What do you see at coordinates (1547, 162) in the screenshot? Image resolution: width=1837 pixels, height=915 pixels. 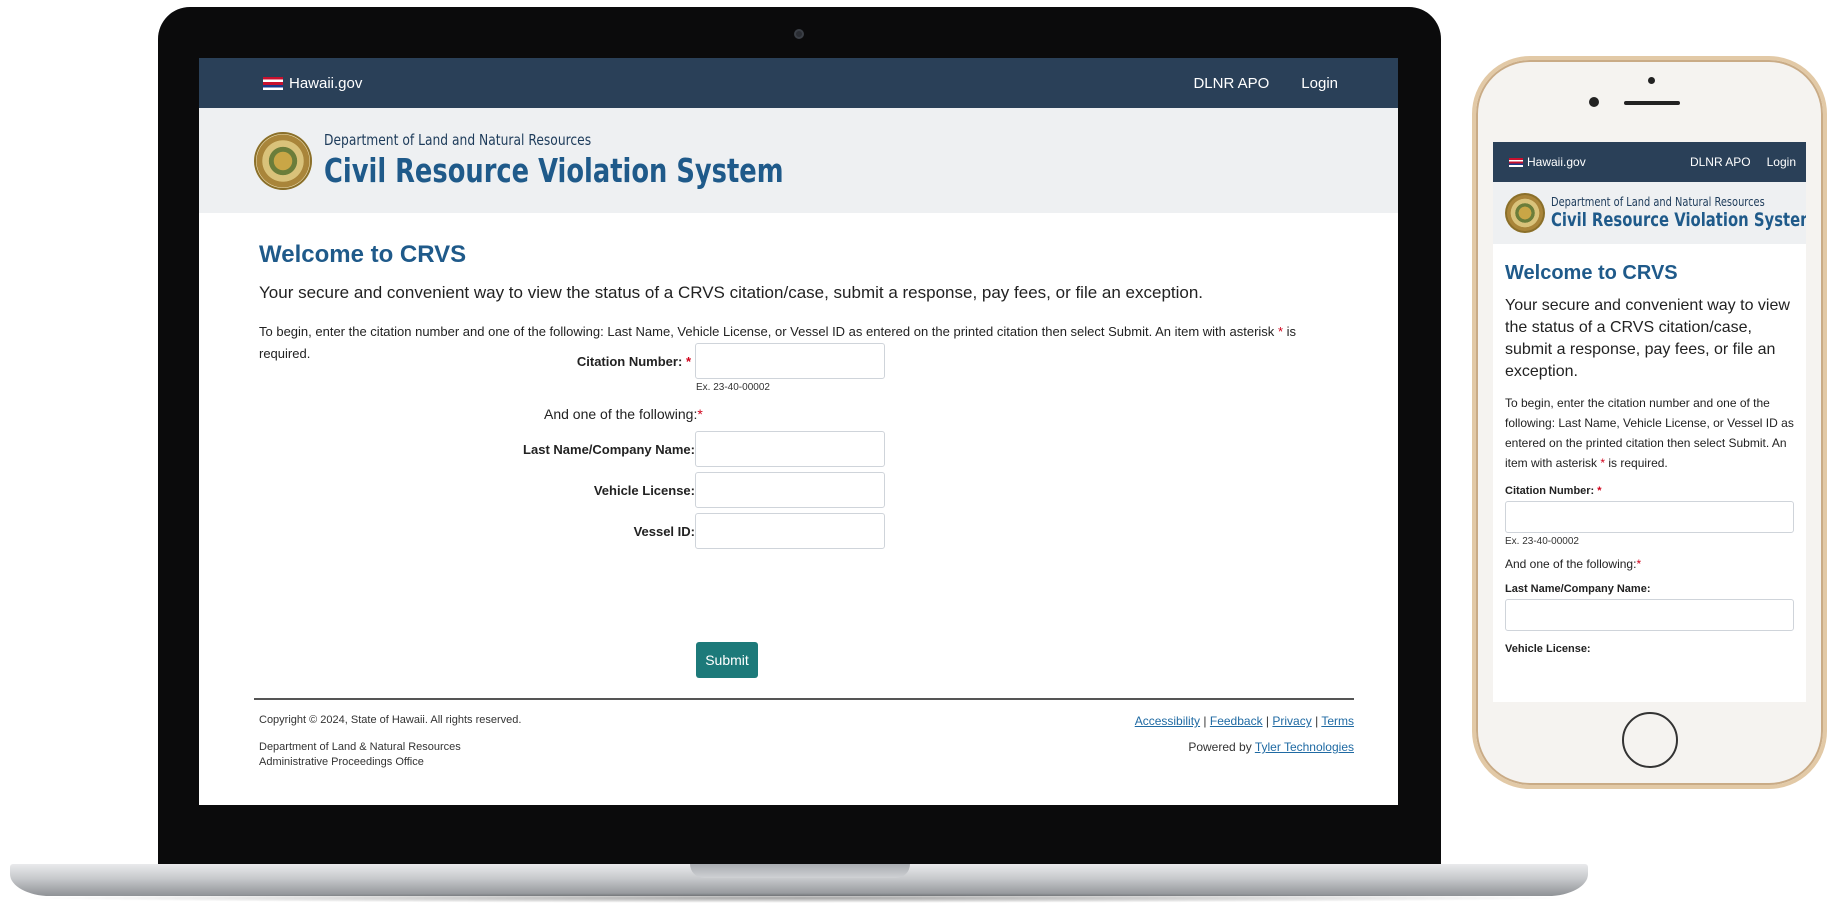 I see `mobile-hawaii-gov-link: Hawaii.gov` at bounding box center [1547, 162].